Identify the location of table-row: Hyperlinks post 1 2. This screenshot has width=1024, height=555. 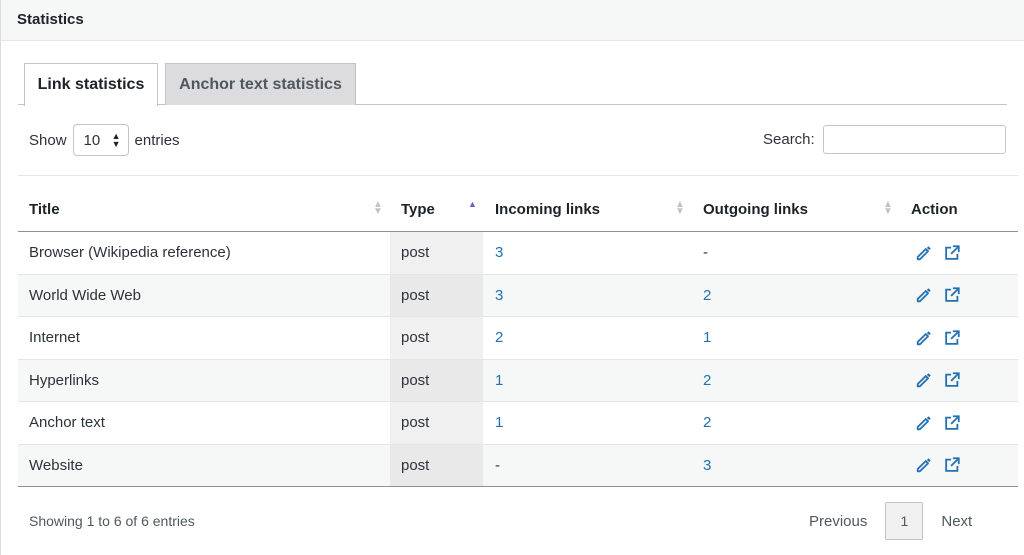
(518, 380).